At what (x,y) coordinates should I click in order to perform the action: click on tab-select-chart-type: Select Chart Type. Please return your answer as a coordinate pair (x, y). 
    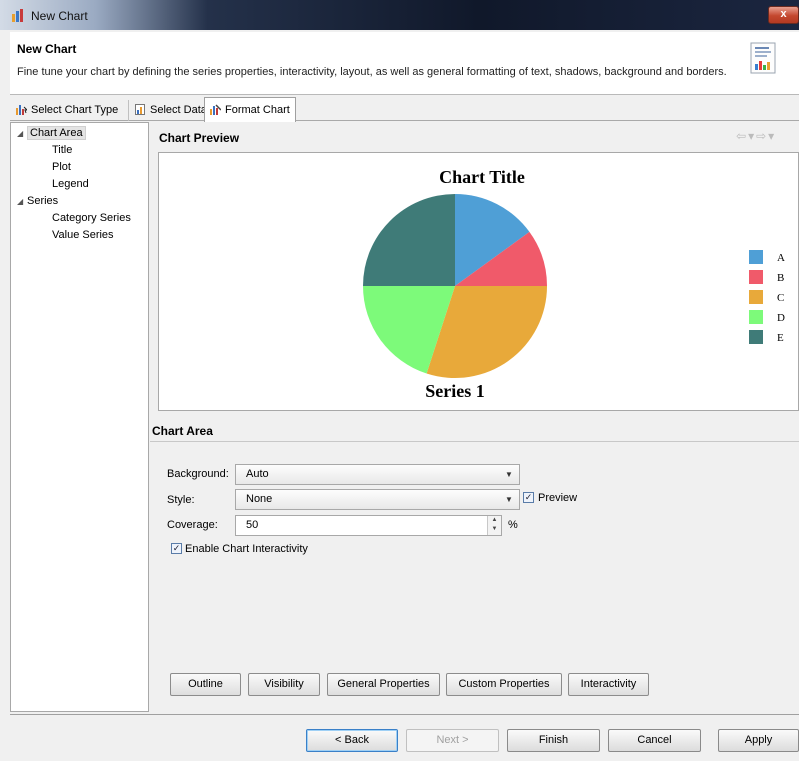
    Looking at the image, I should click on (67, 110).